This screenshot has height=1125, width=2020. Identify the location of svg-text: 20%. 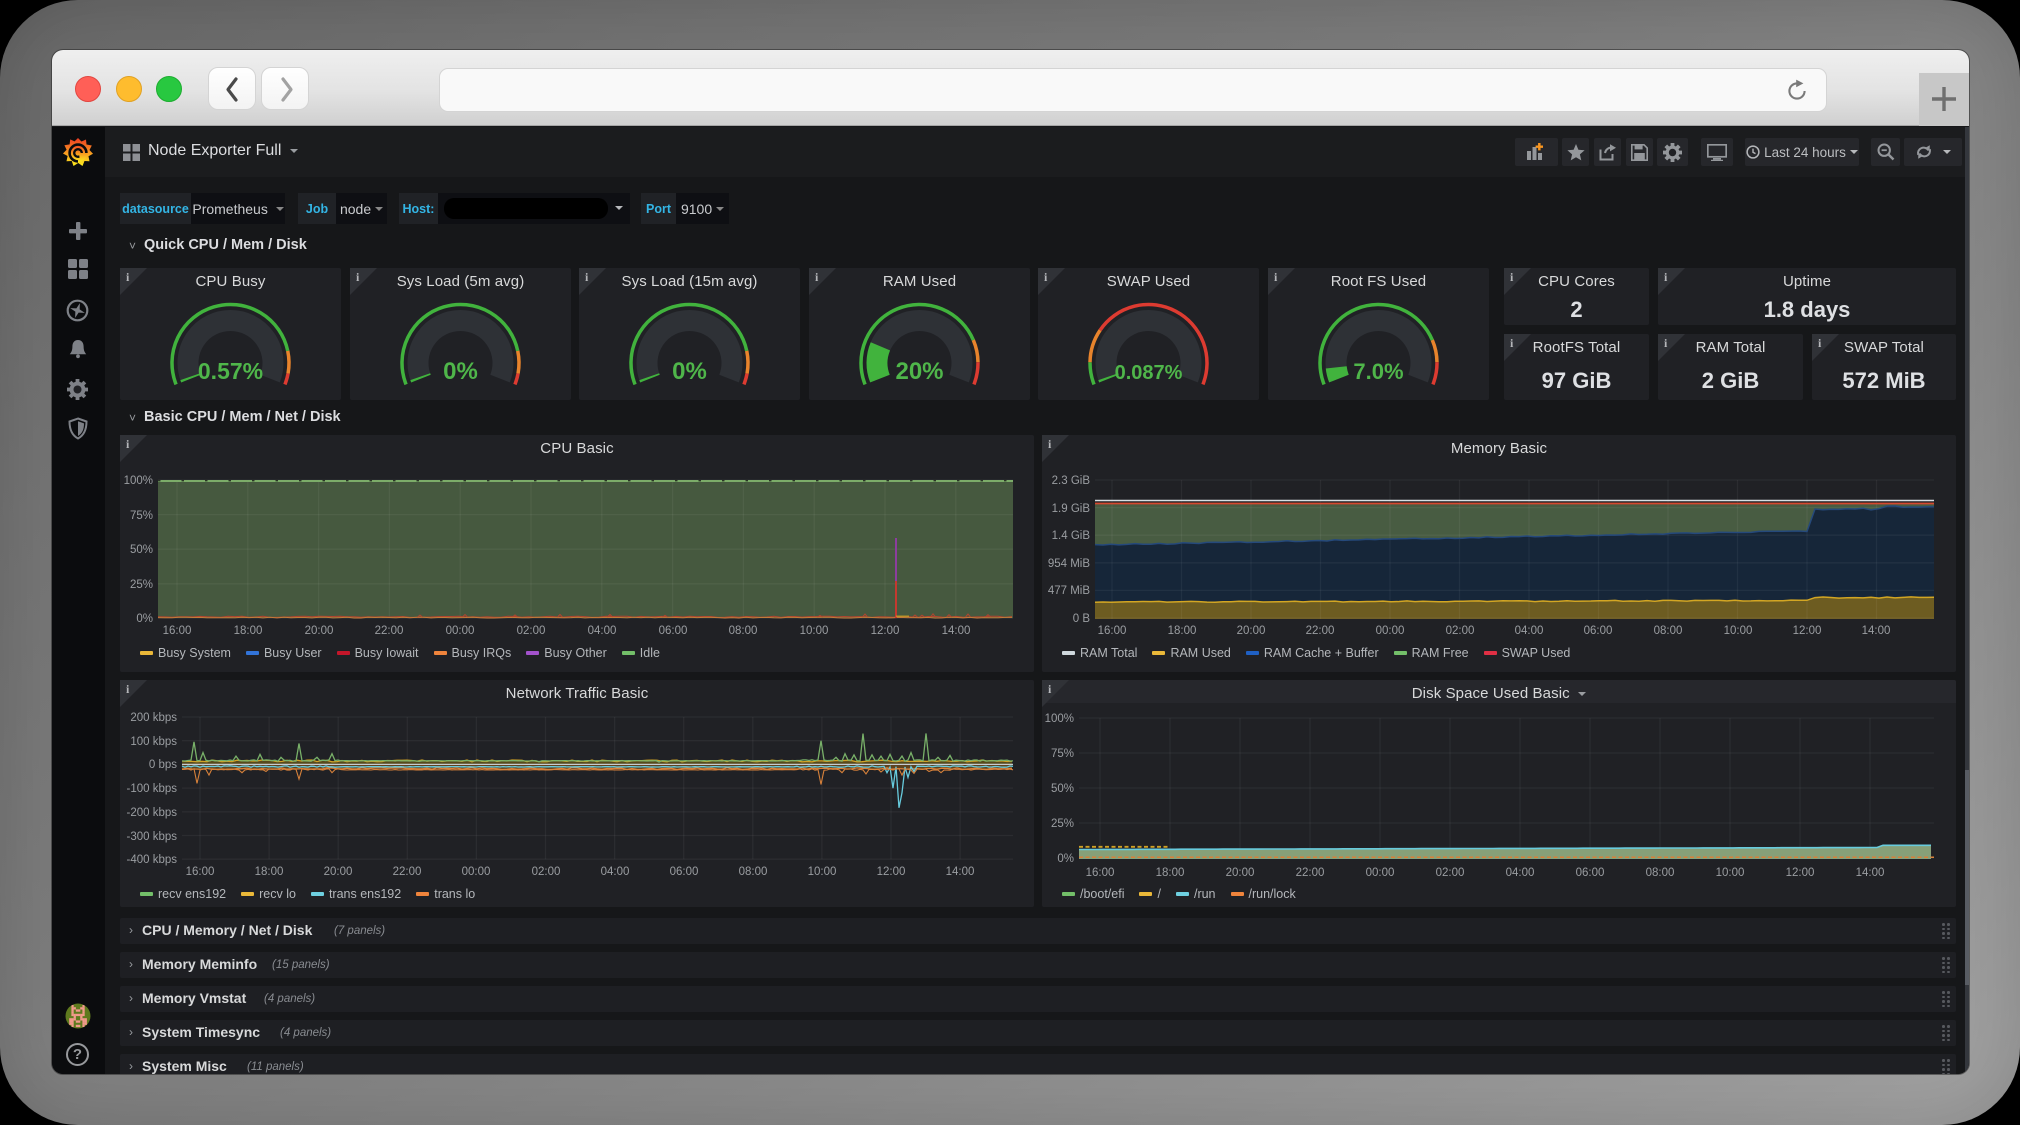
(919, 371).